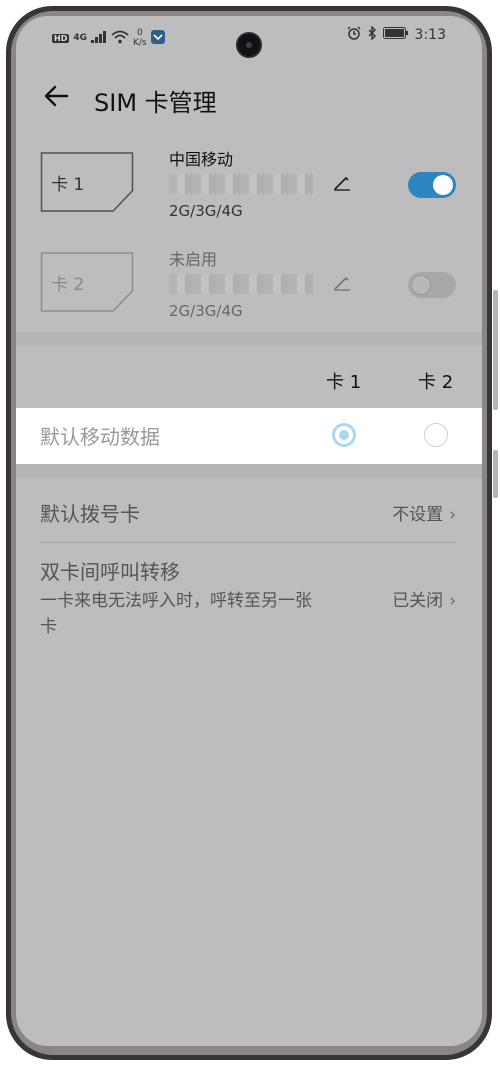 The height and width of the screenshot is (1067, 500). Describe the element at coordinates (436, 435) in the screenshot. I see `radio-card2` at that location.